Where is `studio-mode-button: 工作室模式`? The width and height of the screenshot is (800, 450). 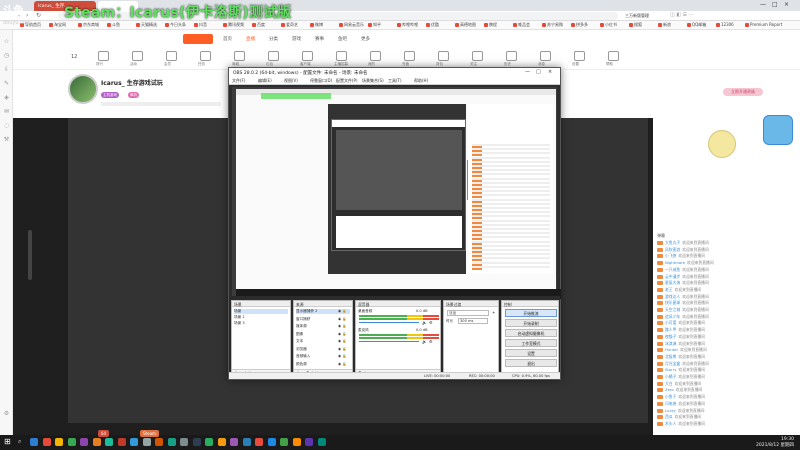
studio-mode-button: 工作室模式 is located at coordinates (531, 343).